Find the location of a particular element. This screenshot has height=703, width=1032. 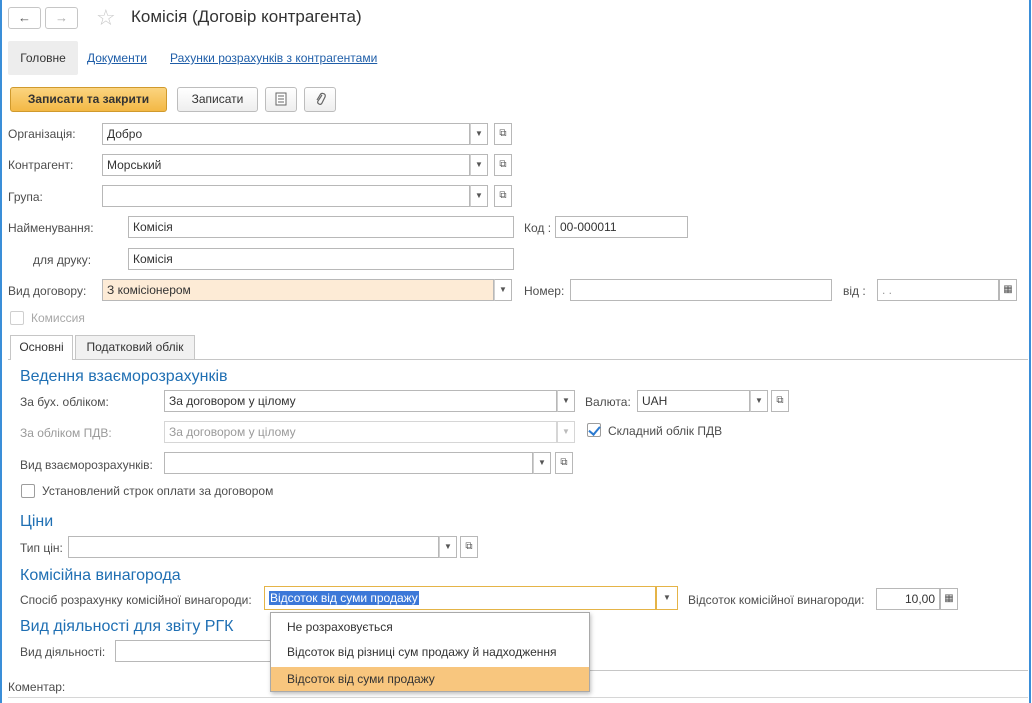

commission-method-dropdown: ▼ is located at coordinates (667, 598).